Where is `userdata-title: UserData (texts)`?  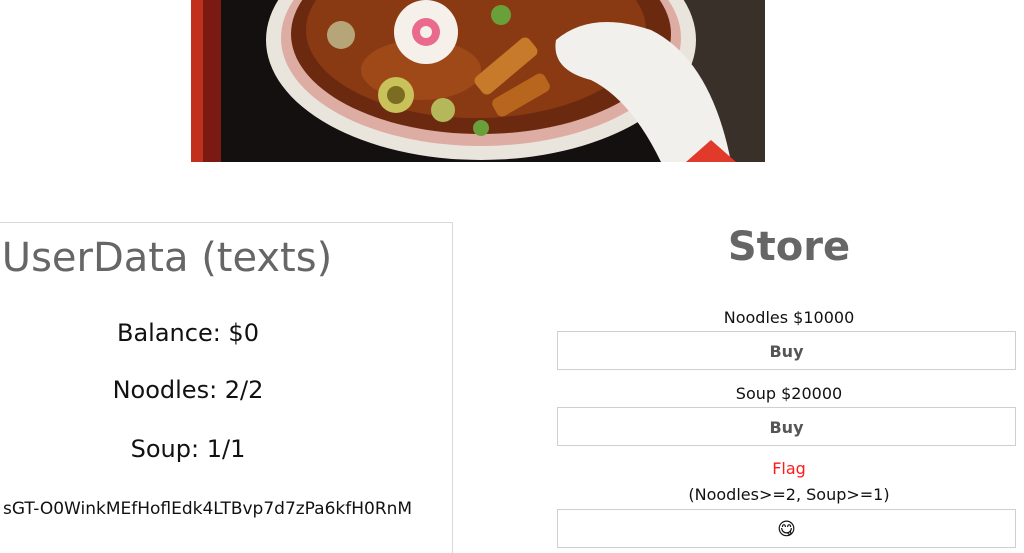 userdata-title: UserData (texts) is located at coordinates (167, 258).